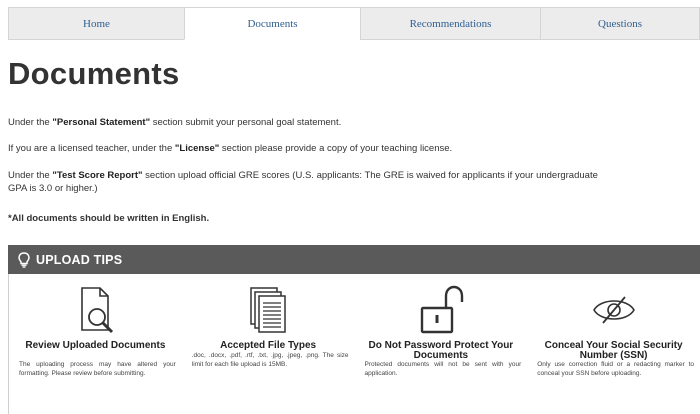  I want to click on stacked-documents-icon, so click(268, 310).